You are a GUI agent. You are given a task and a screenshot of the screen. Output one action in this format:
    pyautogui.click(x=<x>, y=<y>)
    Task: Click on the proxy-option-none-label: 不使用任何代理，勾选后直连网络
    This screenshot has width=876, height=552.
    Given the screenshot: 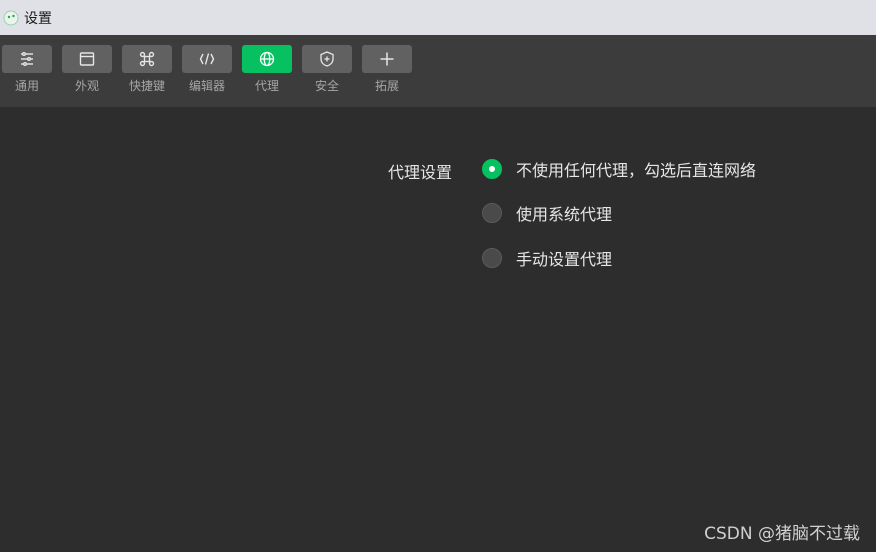 What is the action you would take?
    pyautogui.click(x=636, y=170)
    